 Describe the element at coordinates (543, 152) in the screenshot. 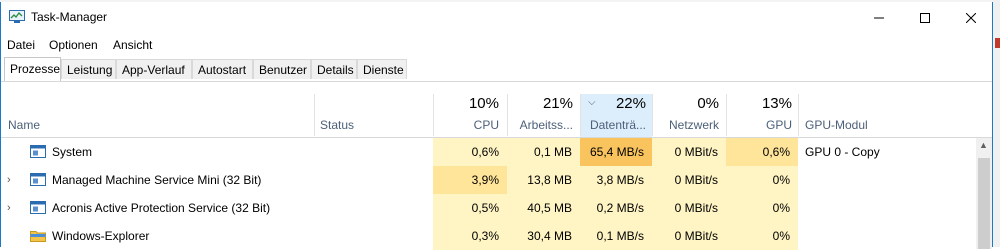

I see `memory-cell: 0,1 MB` at that location.